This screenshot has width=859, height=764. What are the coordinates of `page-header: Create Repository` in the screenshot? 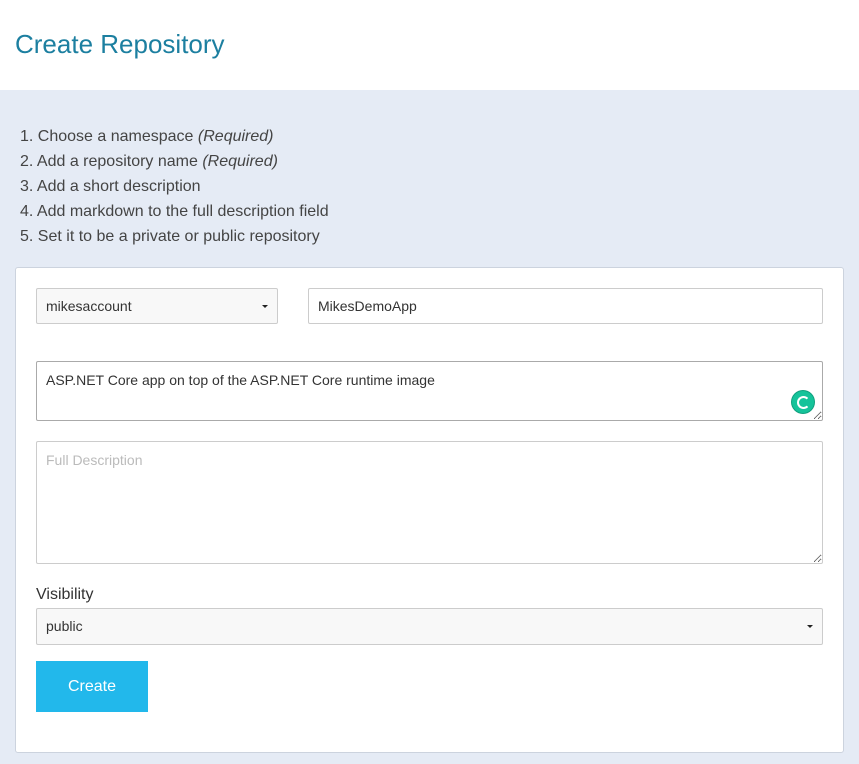 It's located at (429, 45).